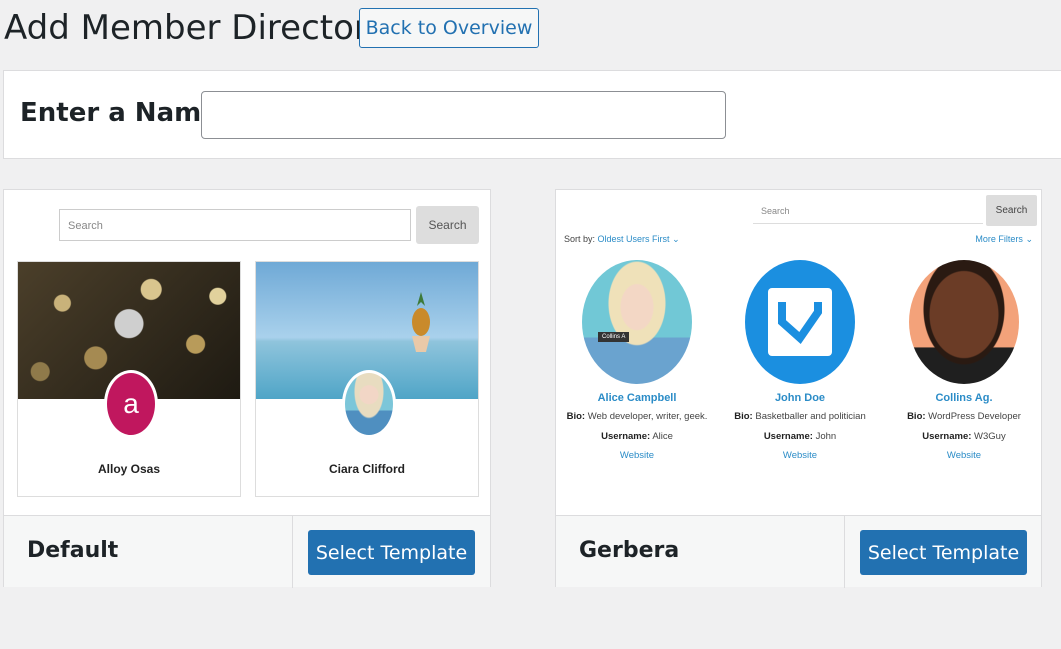 The height and width of the screenshot is (649, 1061). Describe the element at coordinates (637, 398) in the screenshot. I see `member-name: Alice Campbell` at that location.